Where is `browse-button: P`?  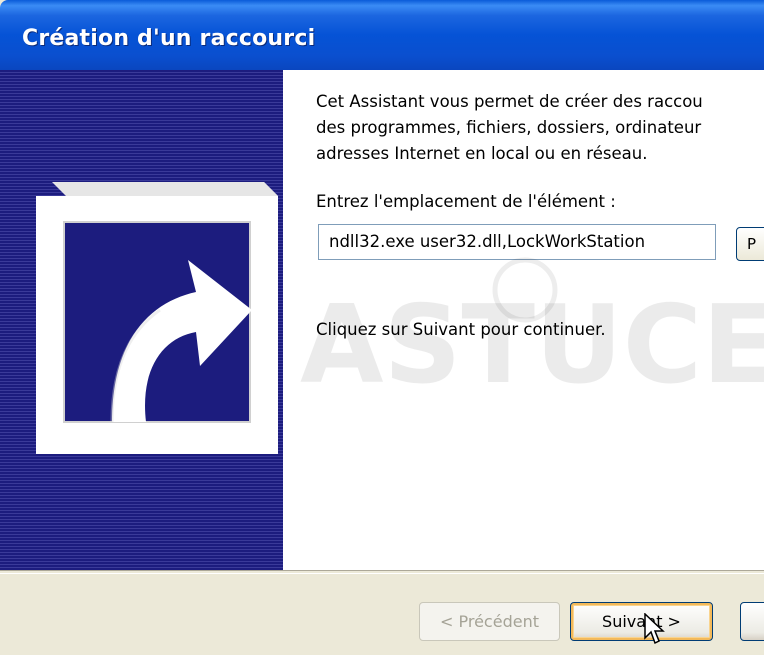
browse-button: P is located at coordinates (750, 244).